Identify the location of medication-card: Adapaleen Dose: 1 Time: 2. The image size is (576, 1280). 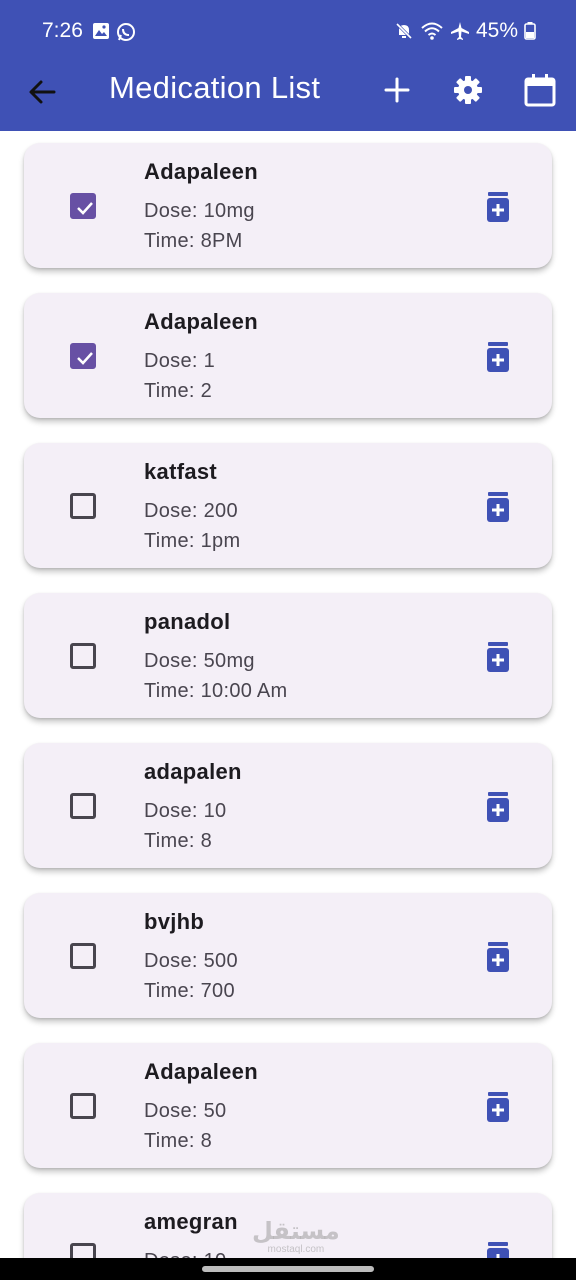
(288, 355).